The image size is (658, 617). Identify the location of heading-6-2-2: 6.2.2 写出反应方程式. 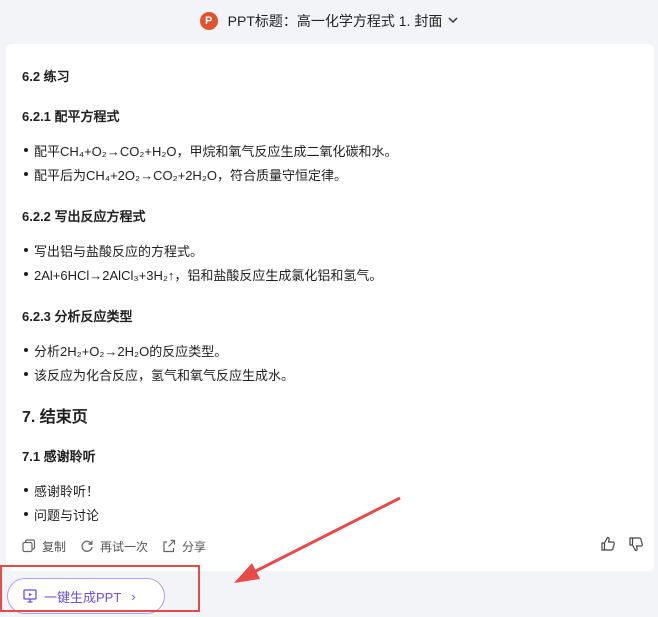
(84, 216).